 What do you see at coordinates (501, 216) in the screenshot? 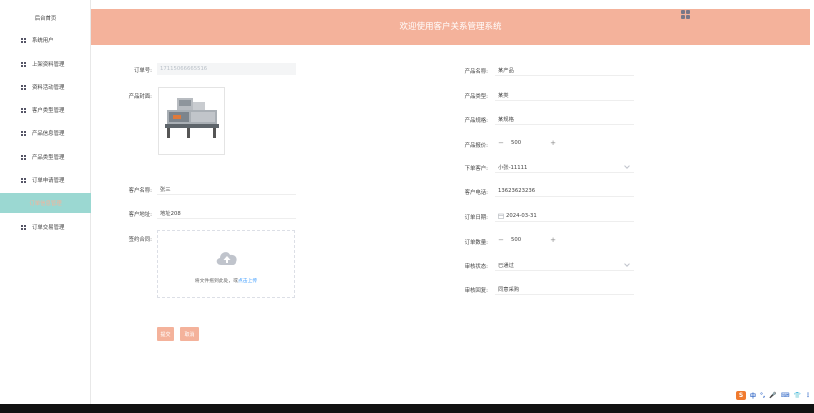
I see `calendar-icon` at bounding box center [501, 216].